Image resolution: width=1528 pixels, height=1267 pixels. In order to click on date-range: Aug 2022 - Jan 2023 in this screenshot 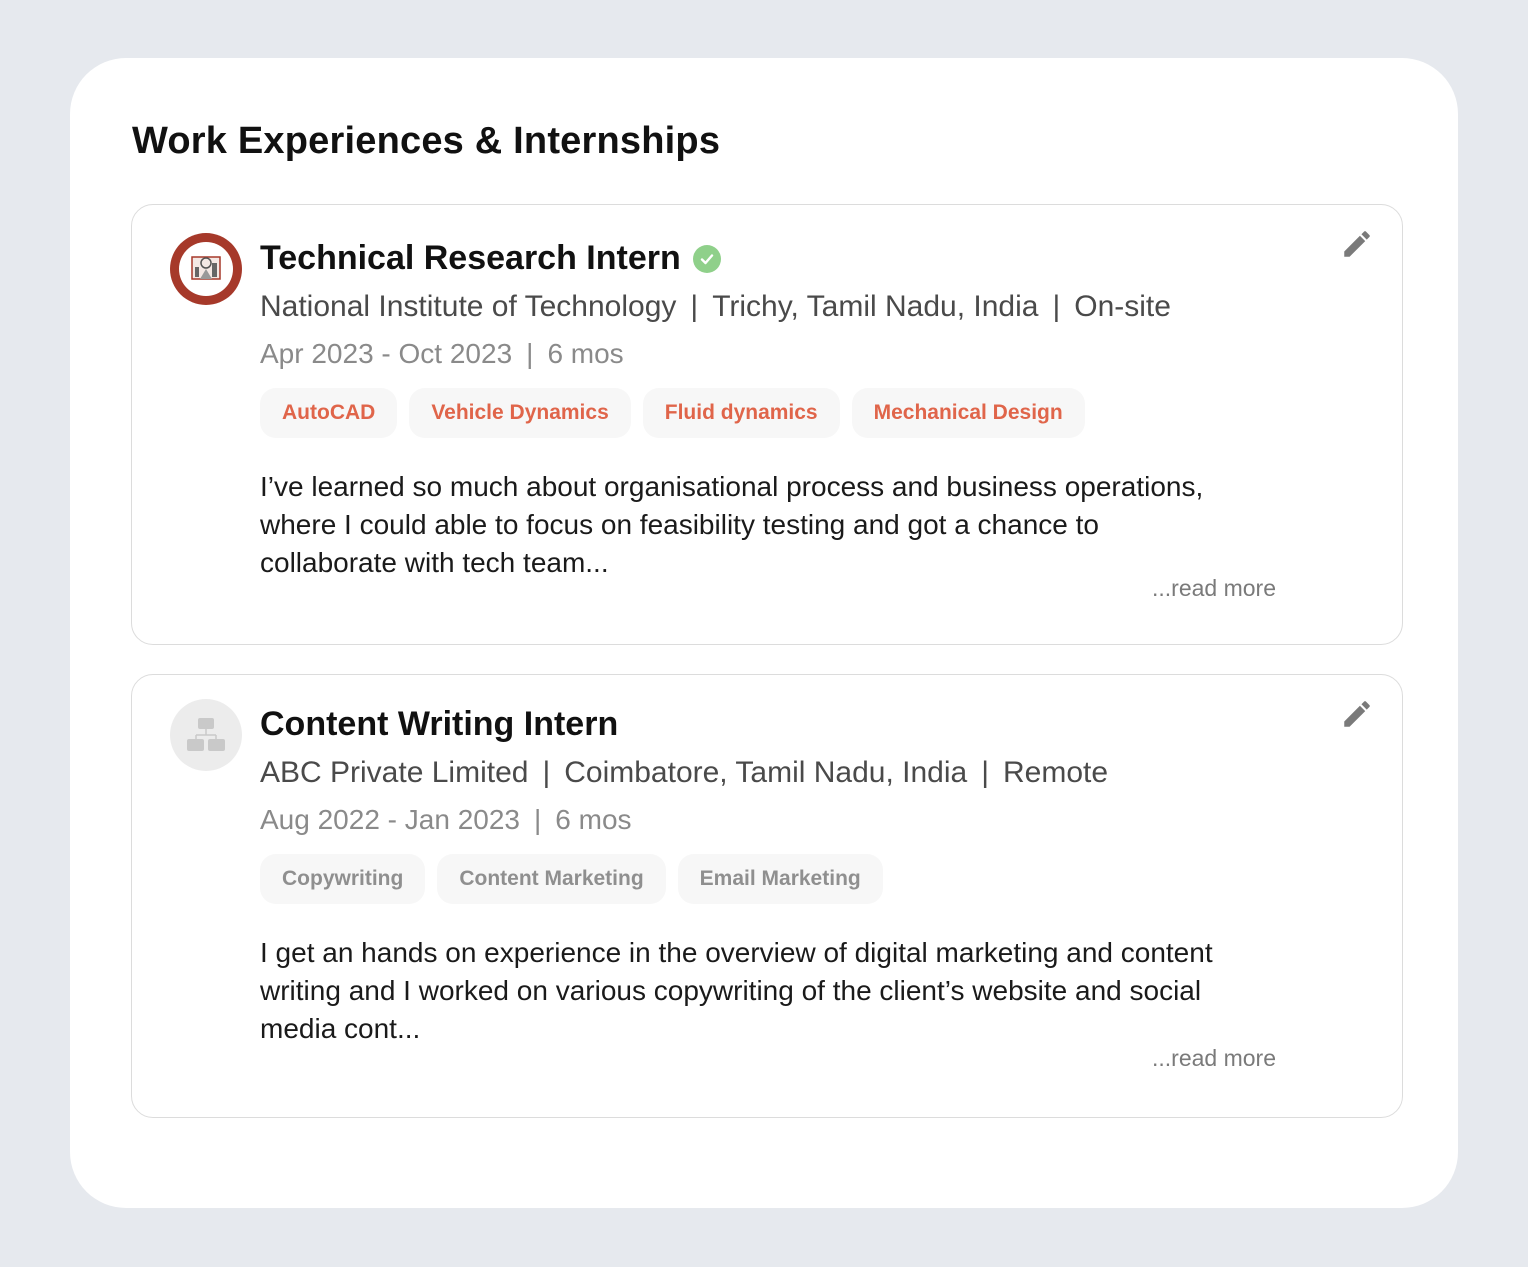, I will do `click(390, 819)`.